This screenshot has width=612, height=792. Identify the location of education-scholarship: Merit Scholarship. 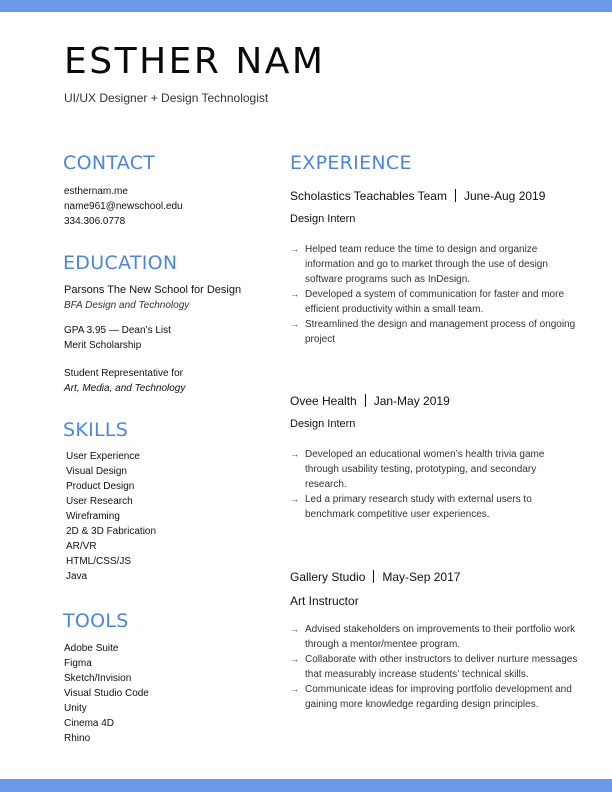
(103, 345).